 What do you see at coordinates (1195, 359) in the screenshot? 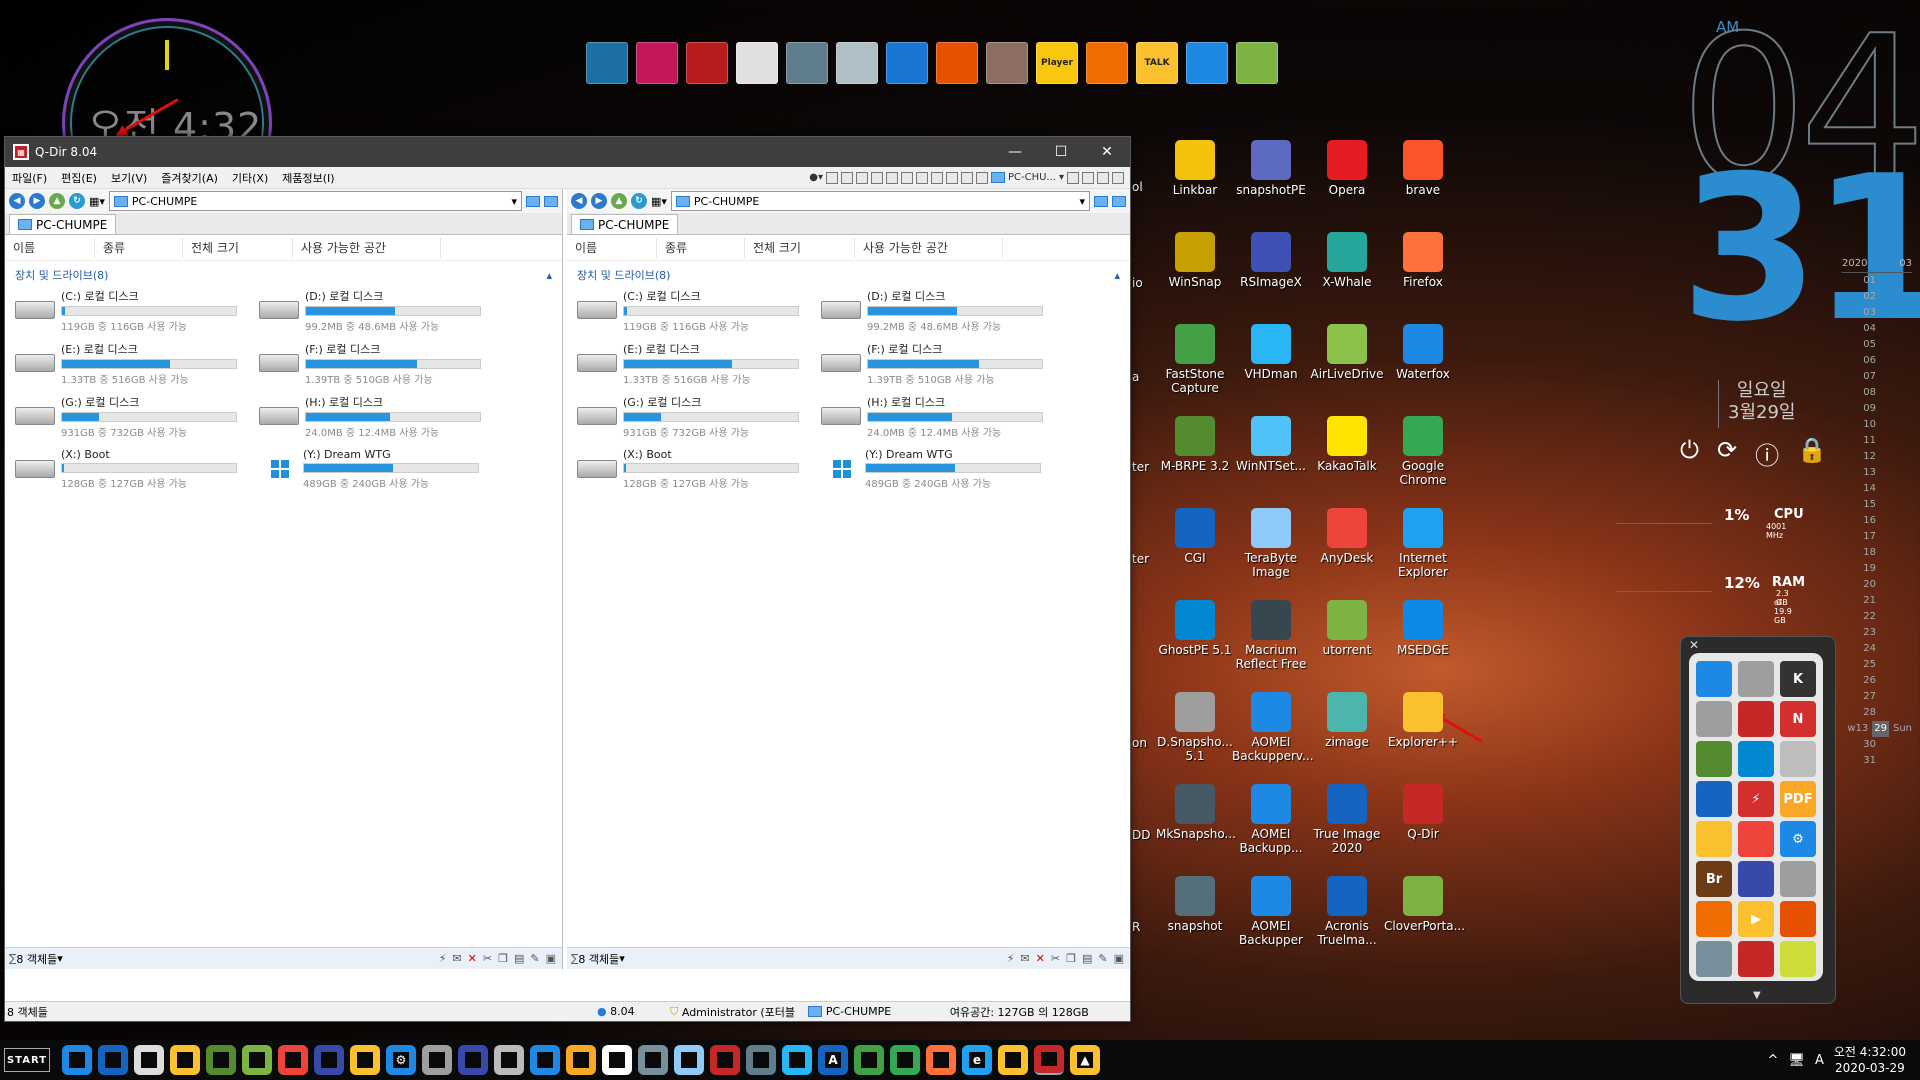
I see `desktop-icon: FastStone Capture` at bounding box center [1195, 359].